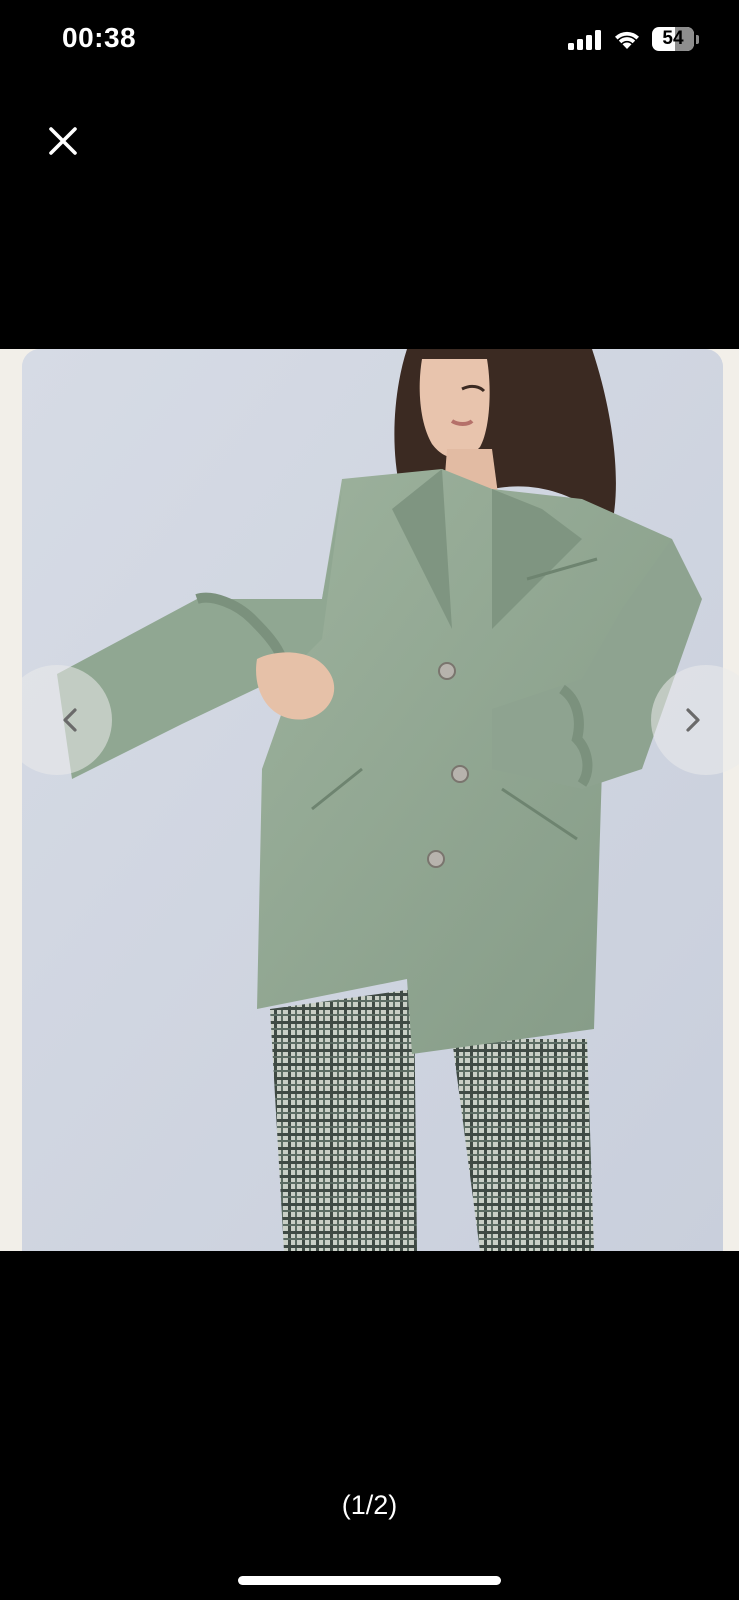 This screenshot has width=739, height=1600. Describe the element at coordinates (99, 37) in the screenshot. I see `status-time: 00:38` at that location.